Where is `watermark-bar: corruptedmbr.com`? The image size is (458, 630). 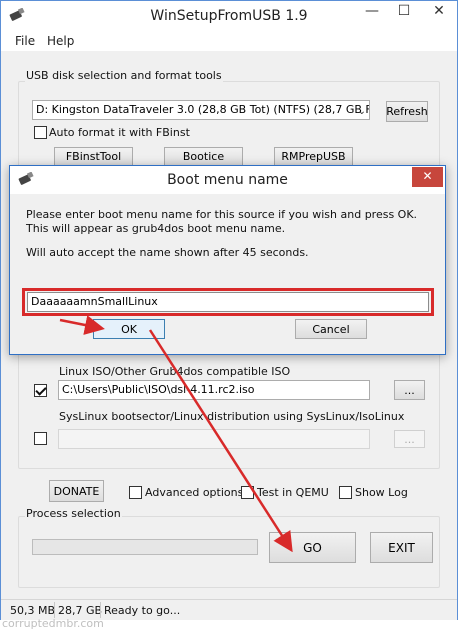
watermark-bar: corruptedmbr.com is located at coordinates (229, 623).